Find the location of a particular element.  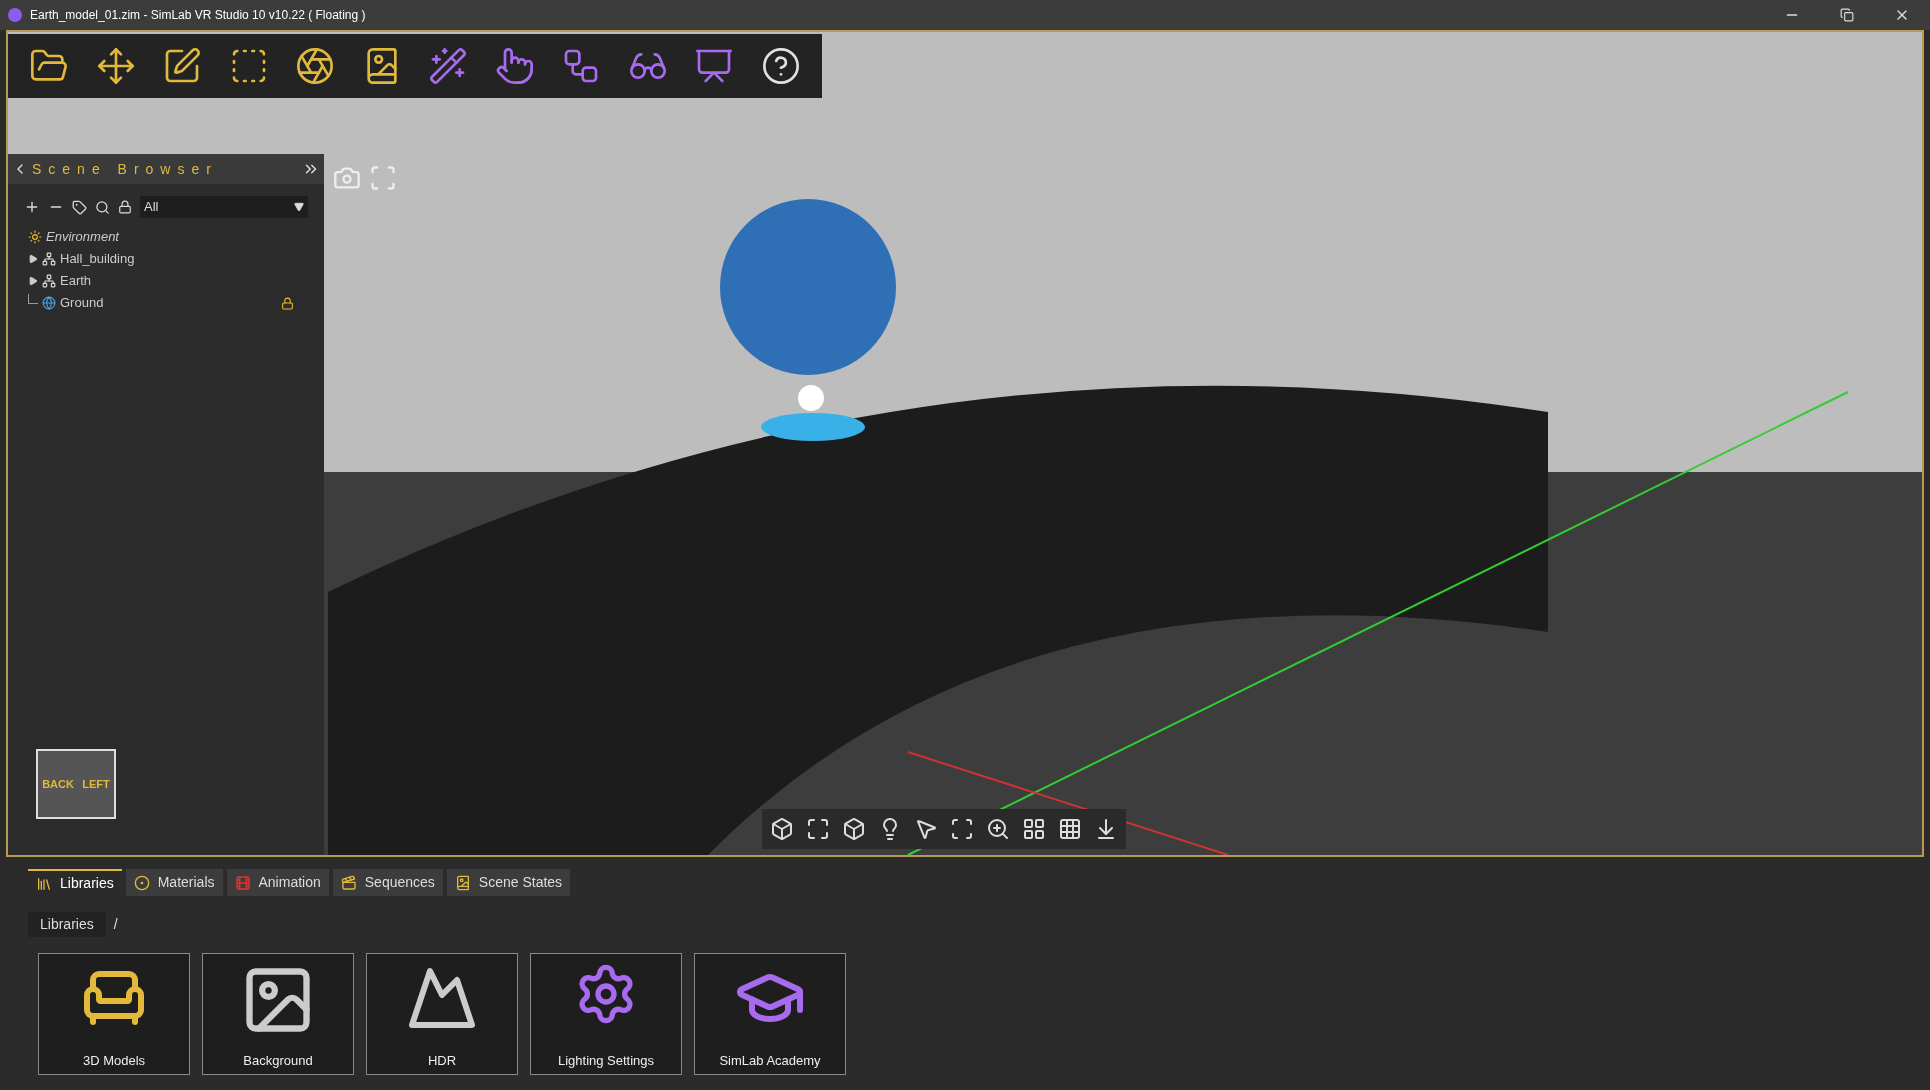

library-folder-tile: Background is located at coordinates (278, 1014).